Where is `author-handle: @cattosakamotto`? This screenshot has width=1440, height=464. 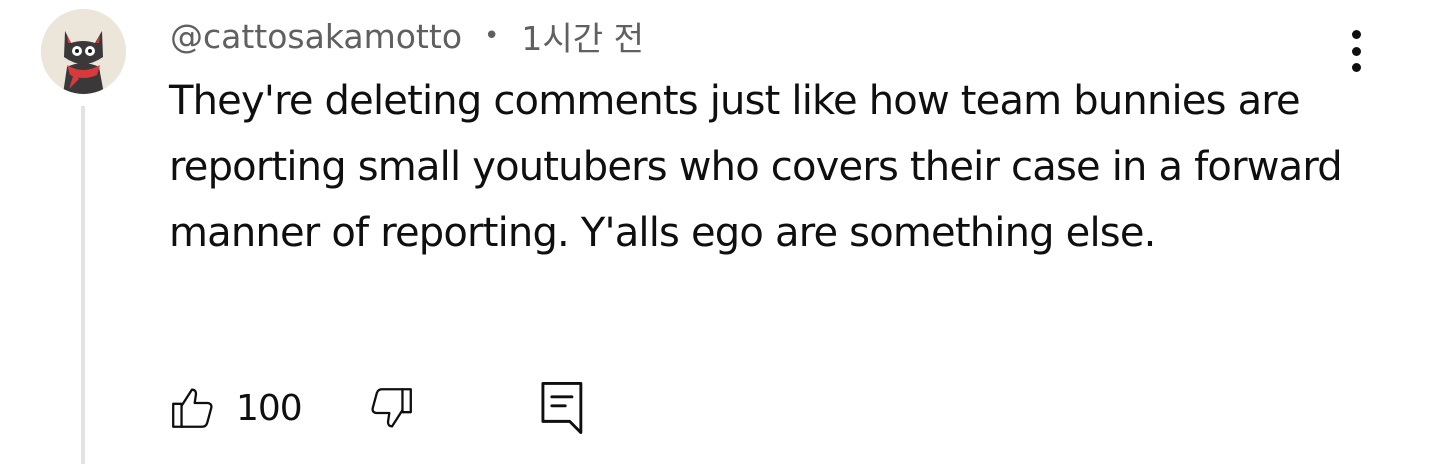 author-handle: @cattosakamotto is located at coordinates (316, 36).